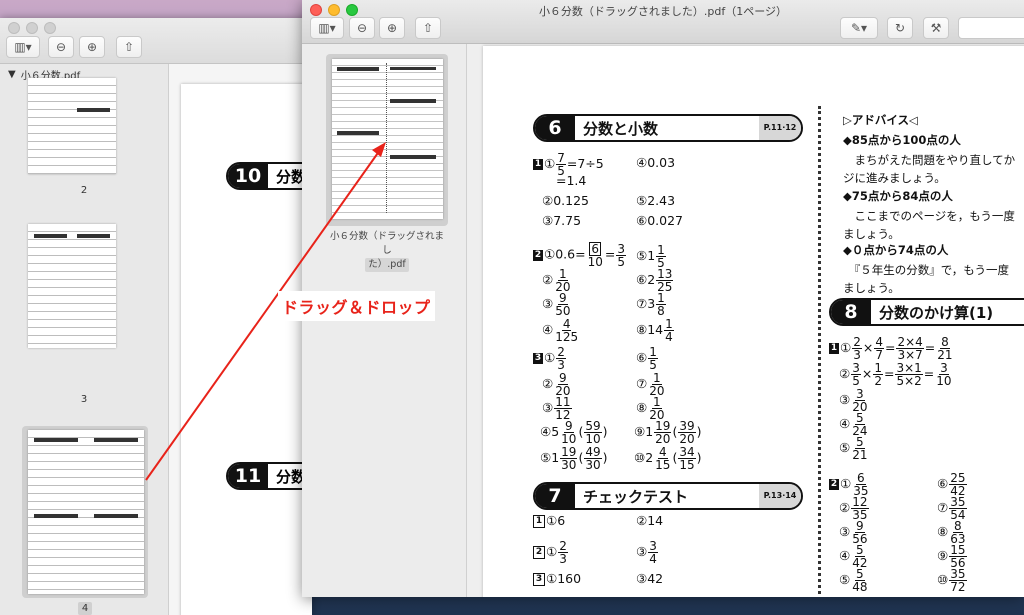 This screenshot has width=1024, height=615. What do you see at coordinates (650, 578) in the screenshot?
I see `test-answer-6: ③42` at bounding box center [650, 578].